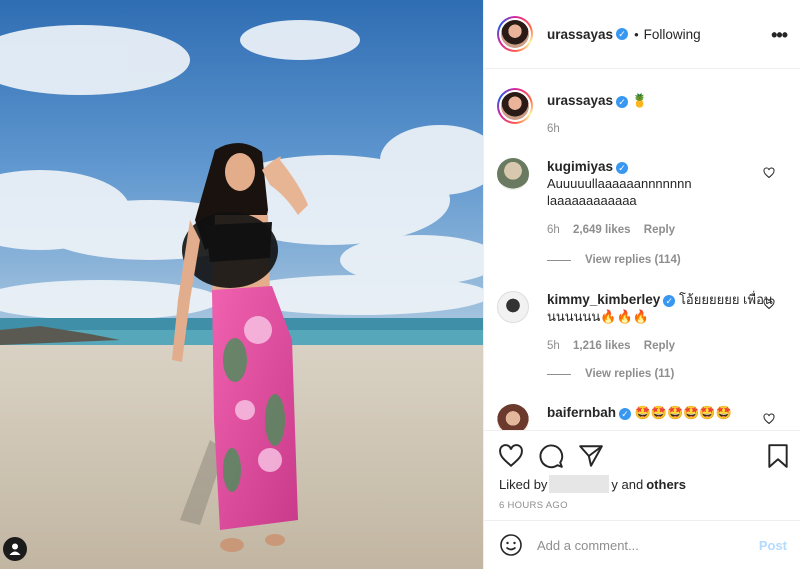 The height and width of the screenshot is (569, 800). I want to click on comment-icon, so click(551, 456).